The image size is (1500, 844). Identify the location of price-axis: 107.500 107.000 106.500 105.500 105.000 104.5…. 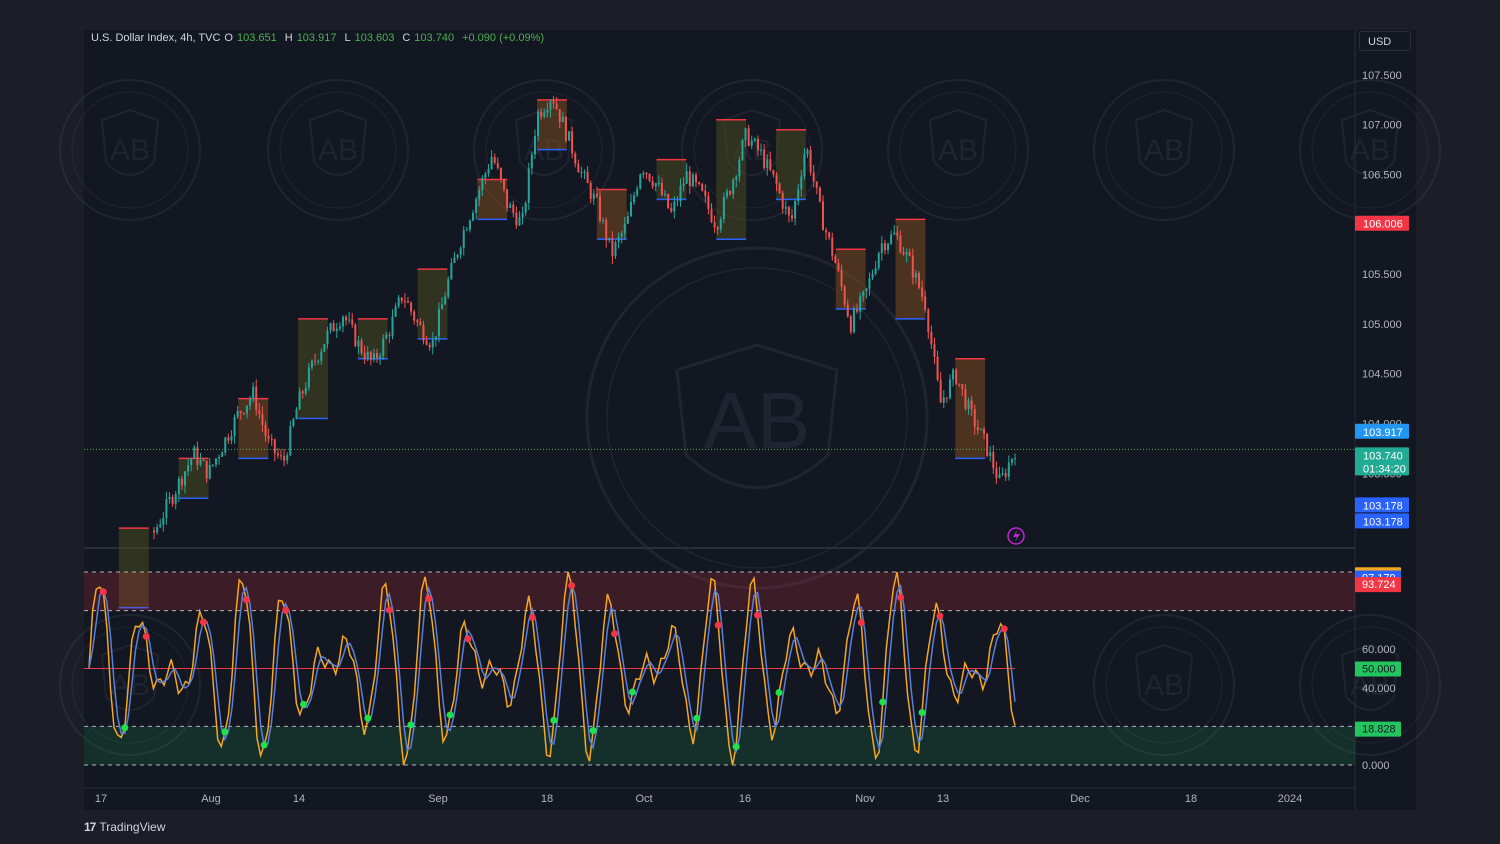
(1382, 421).